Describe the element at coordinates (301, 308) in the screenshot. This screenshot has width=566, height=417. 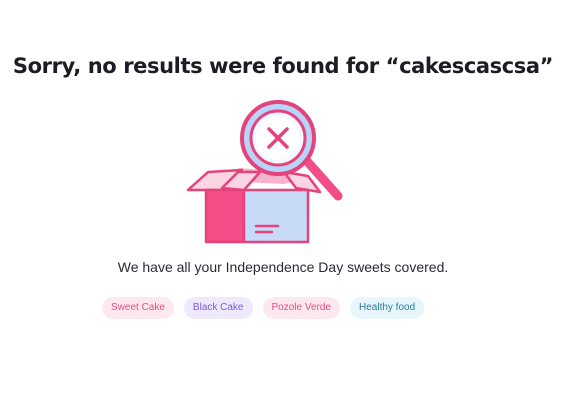
I see `chip-pozole-verde: Pozole Verde` at that location.